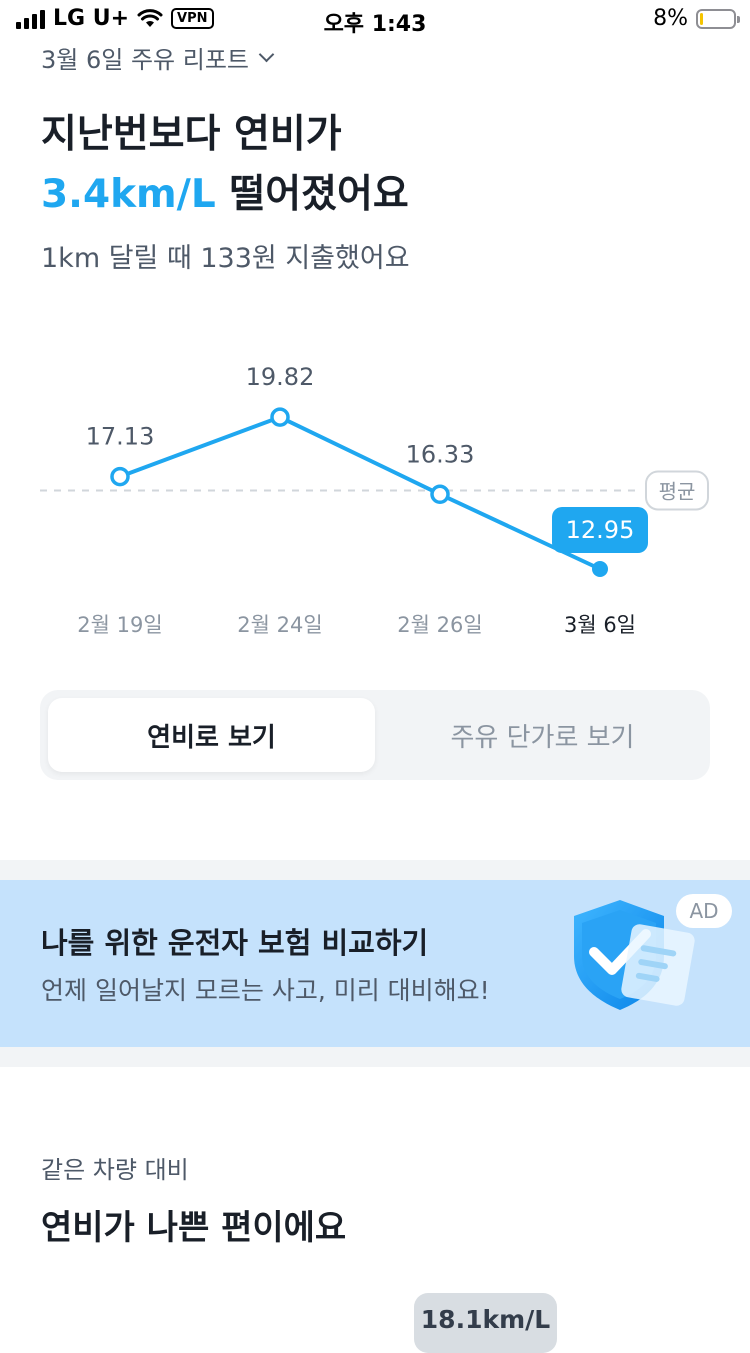 Image resolution: width=750 pixels, height=1353 pixels. What do you see at coordinates (119, 625) in the screenshot?
I see `x-tick-label: 2월 19일` at bounding box center [119, 625].